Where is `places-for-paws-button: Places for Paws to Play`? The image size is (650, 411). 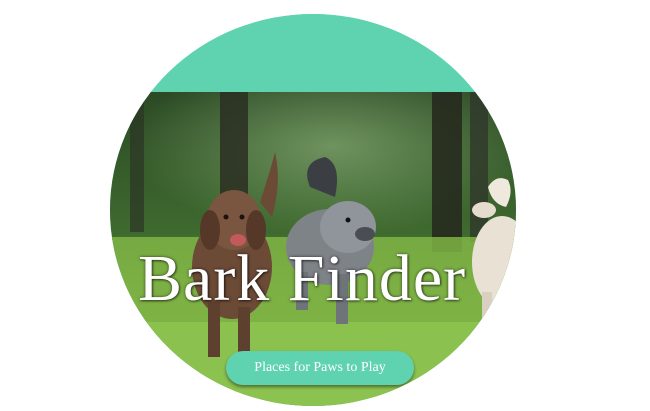 places-for-paws-button: Places for Paws to Play is located at coordinates (320, 368).